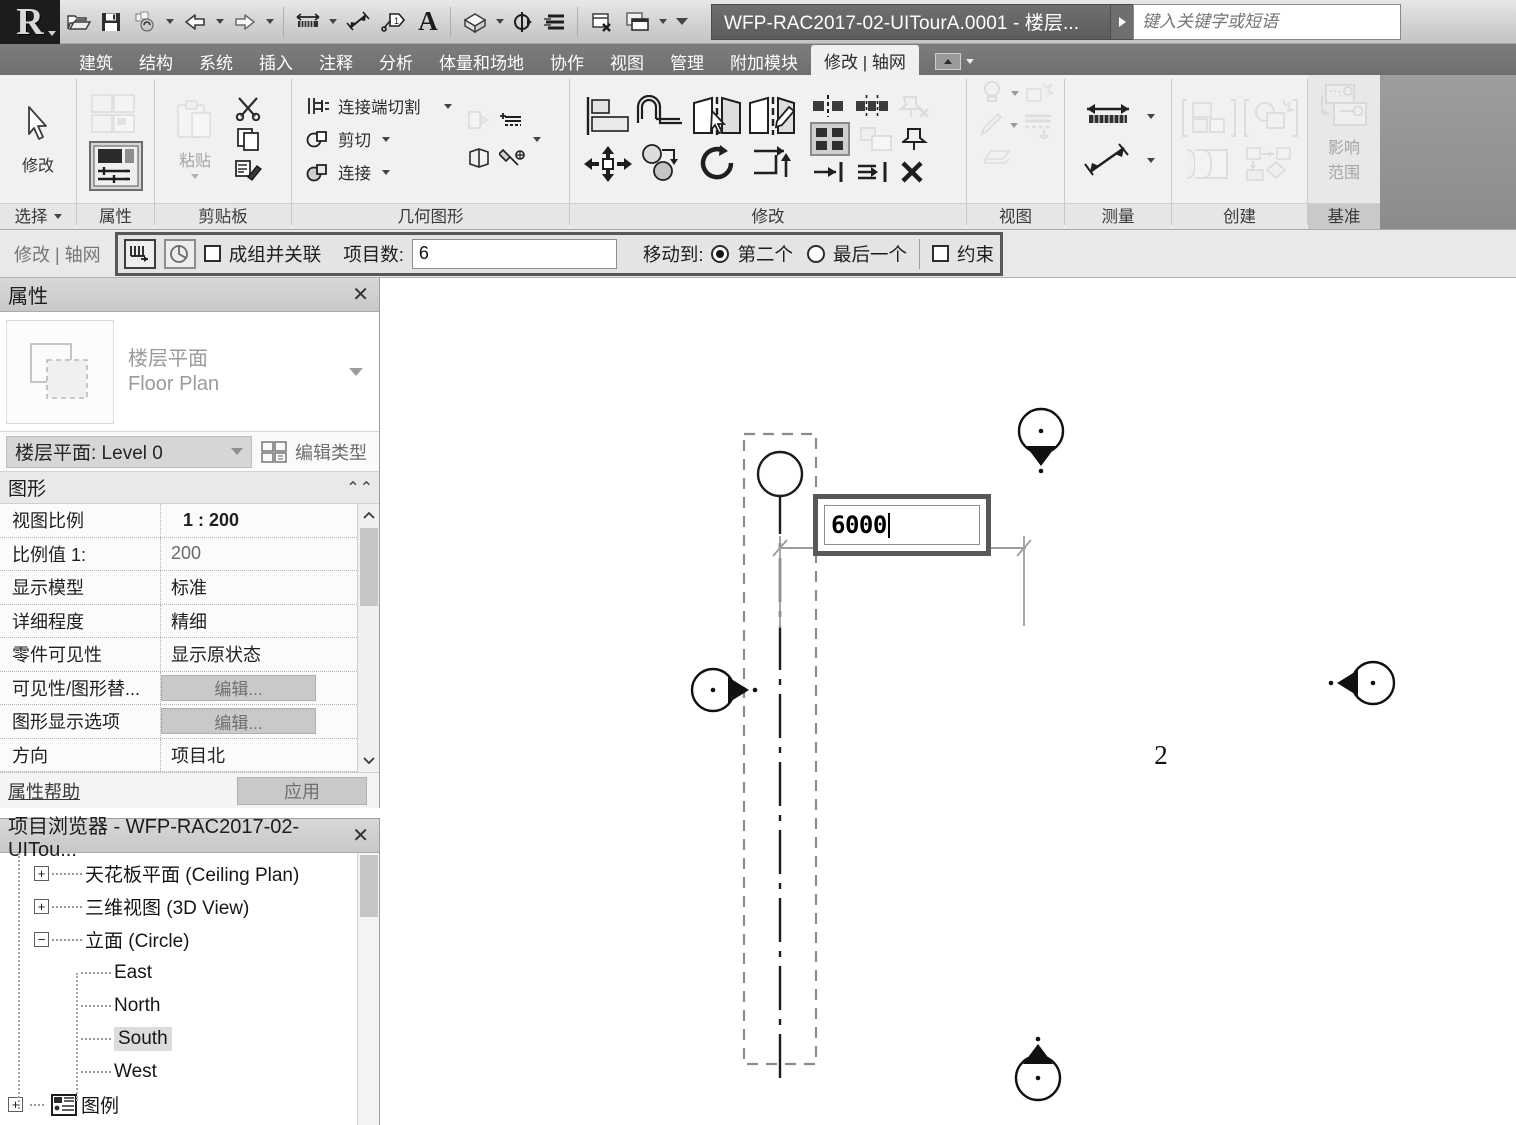 This screenshot has height=1125, width=1516. I want to click on match-type-icon, so click(248, 170).